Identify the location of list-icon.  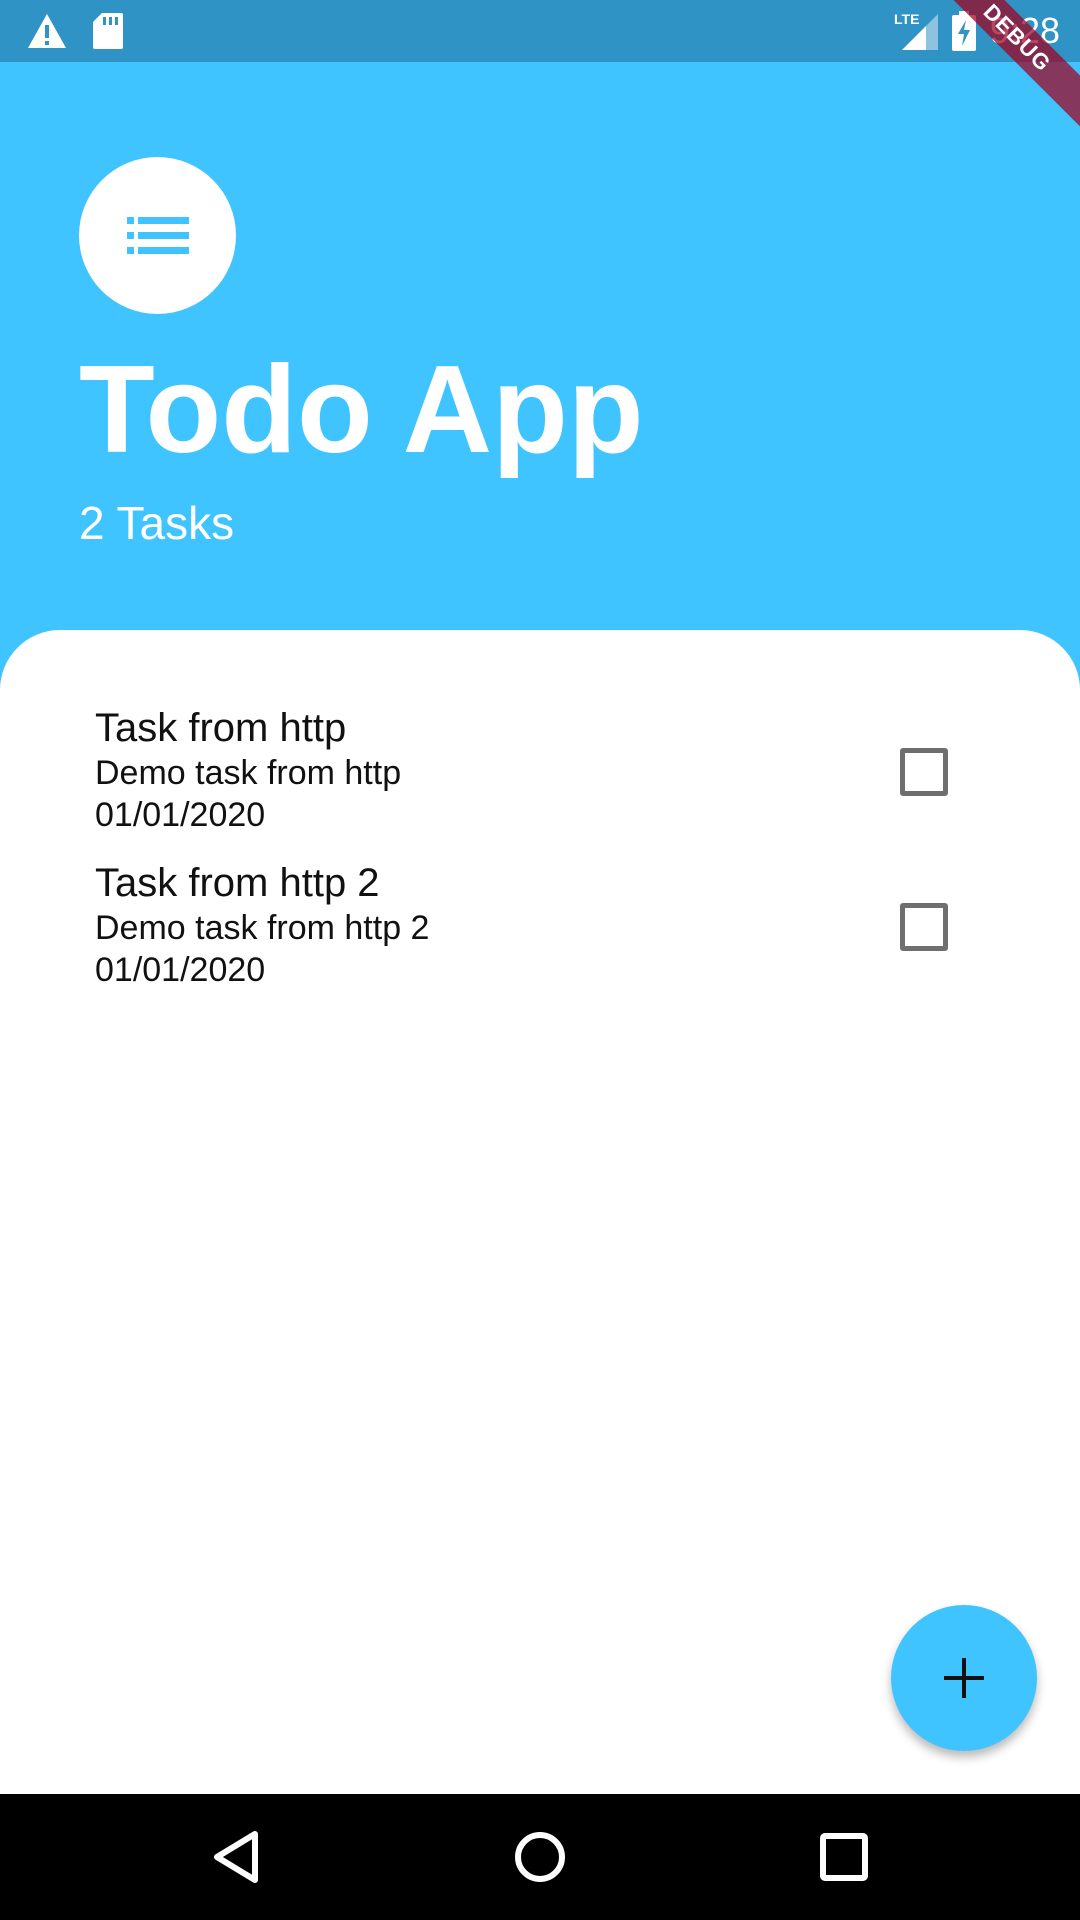
(157, 235).